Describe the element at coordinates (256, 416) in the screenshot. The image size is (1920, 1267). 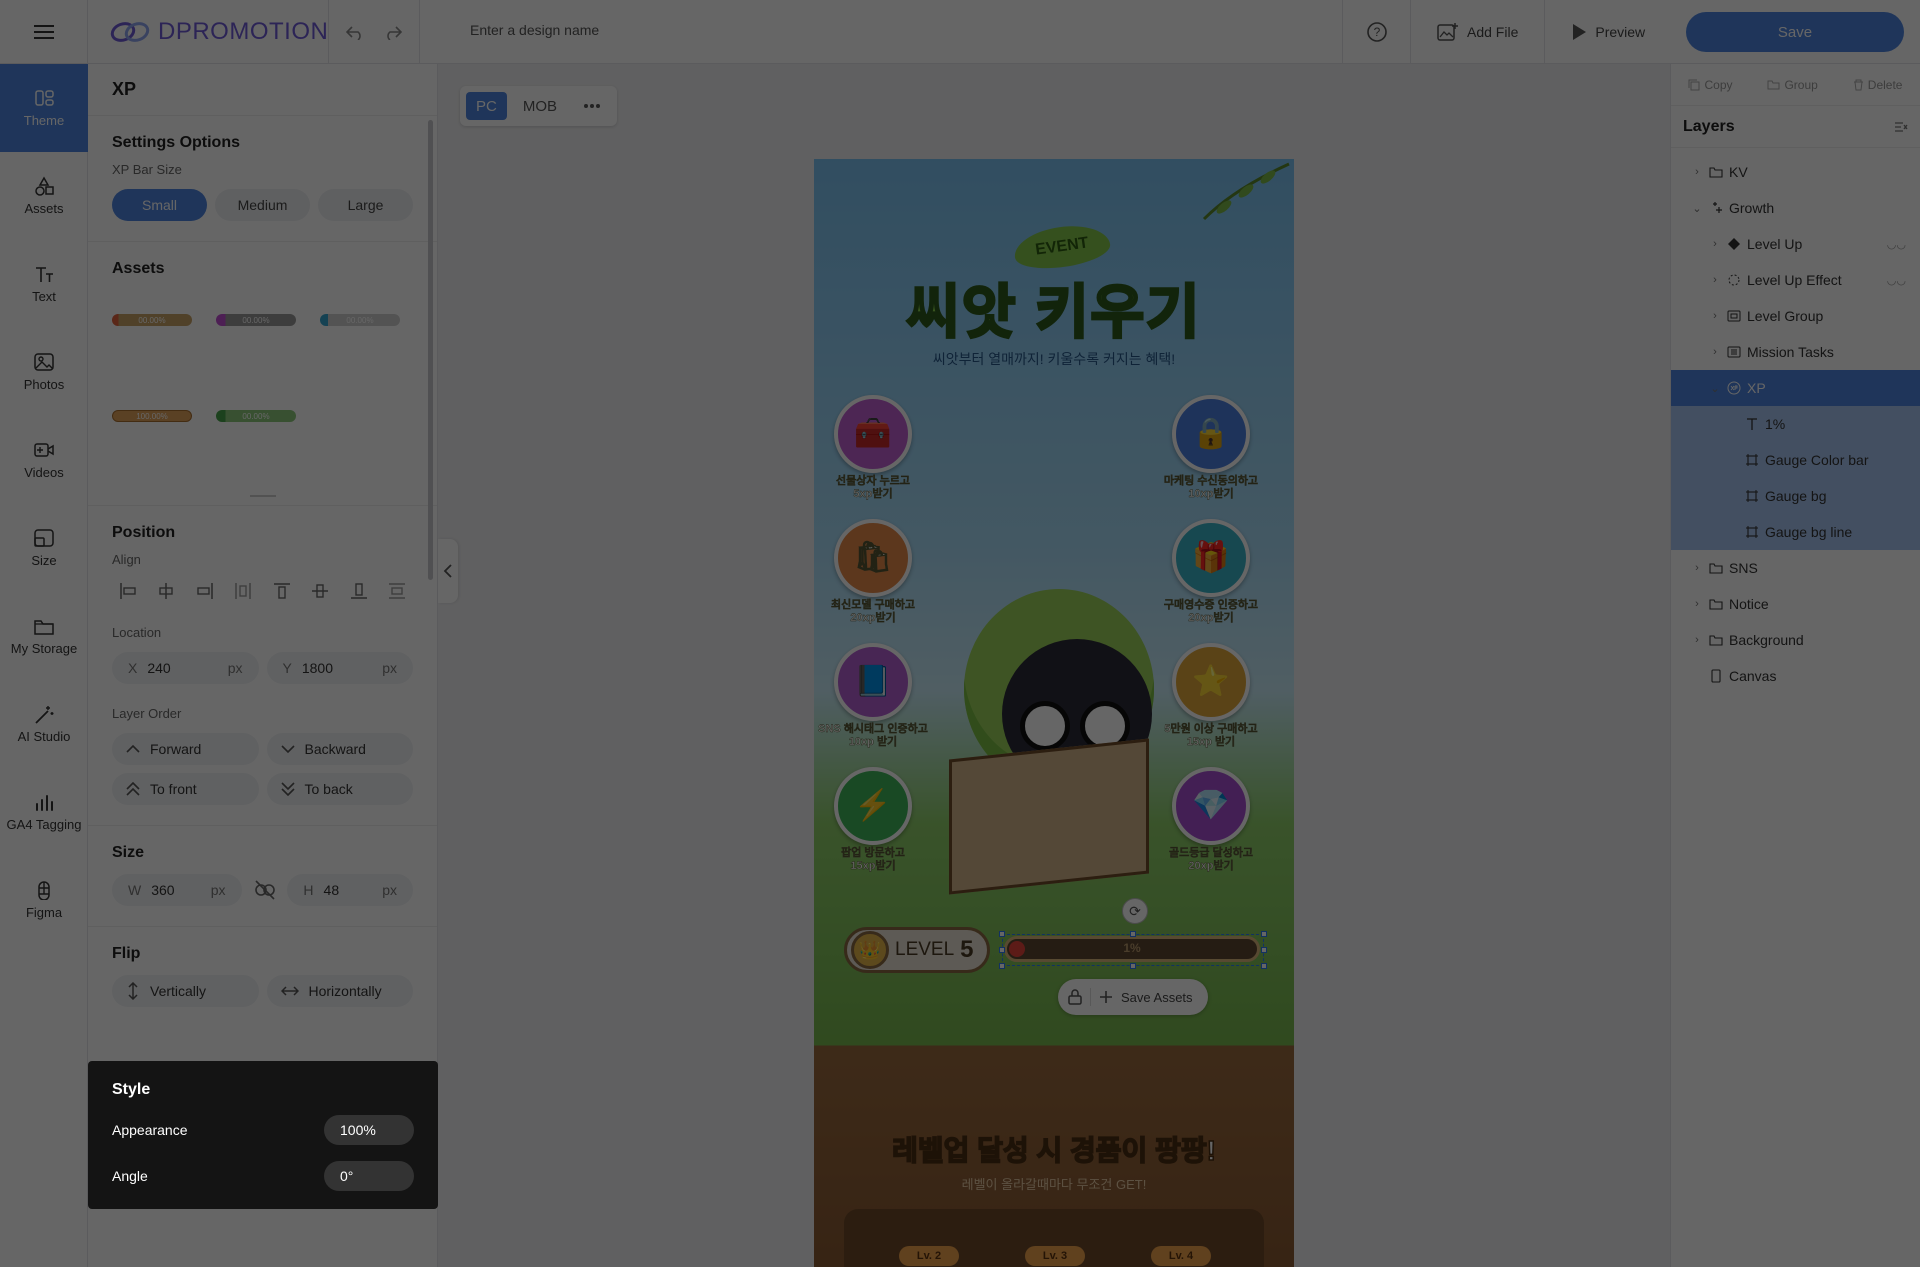
I see `asset-xp-bar-5: 00.00%` at that location.